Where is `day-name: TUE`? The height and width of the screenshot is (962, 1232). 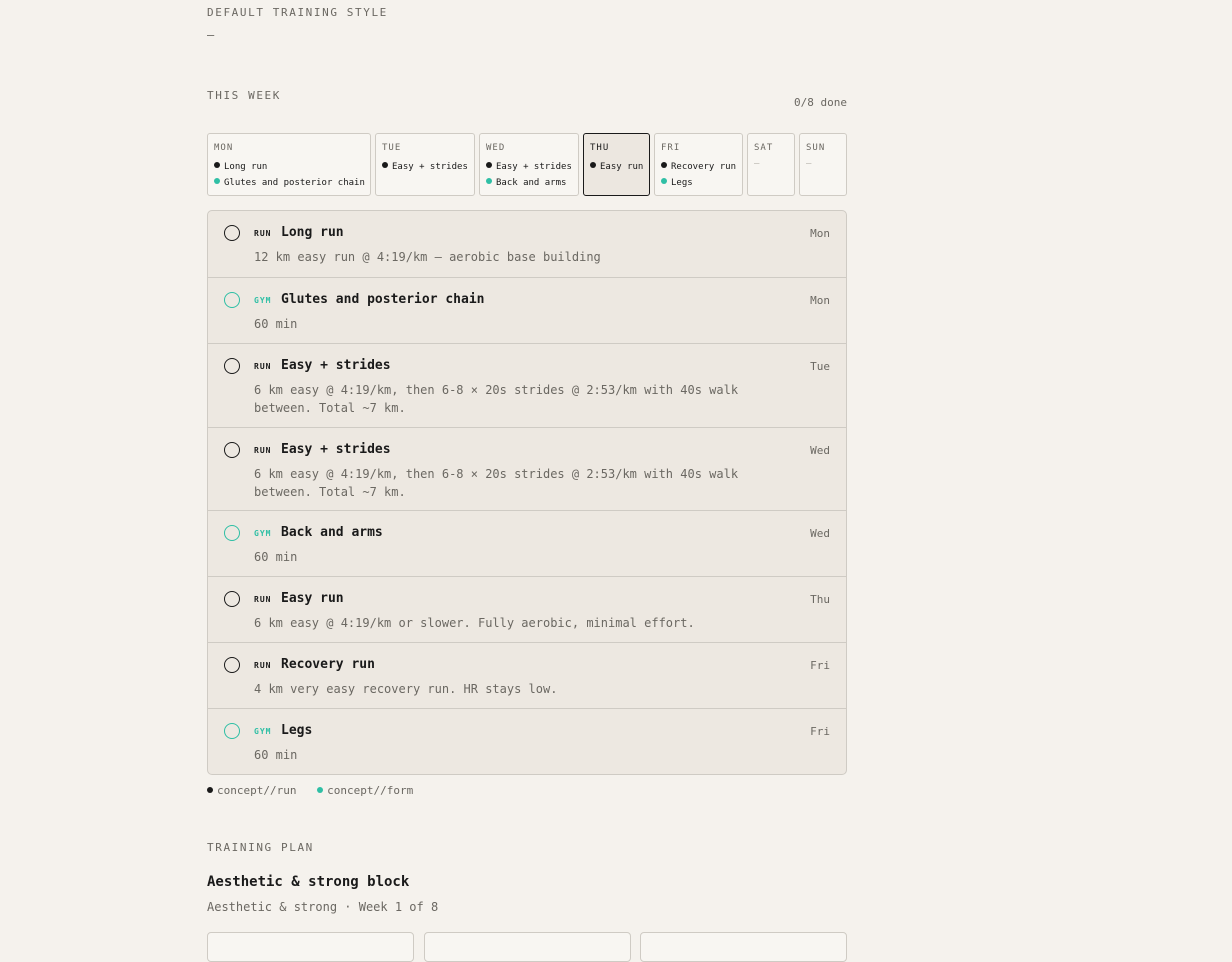 day-name: TUE is located at coordinates (392, 148).